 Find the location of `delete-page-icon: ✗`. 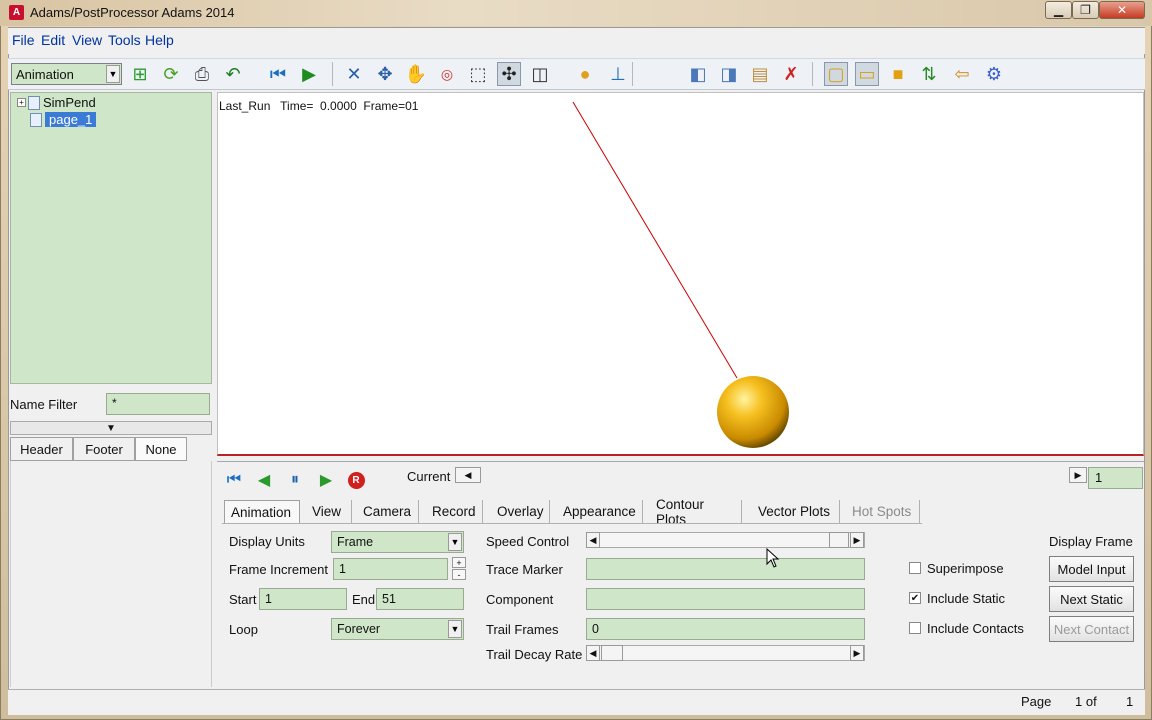

delete-page-icon: ✗ is located at coordinates (791, 74).